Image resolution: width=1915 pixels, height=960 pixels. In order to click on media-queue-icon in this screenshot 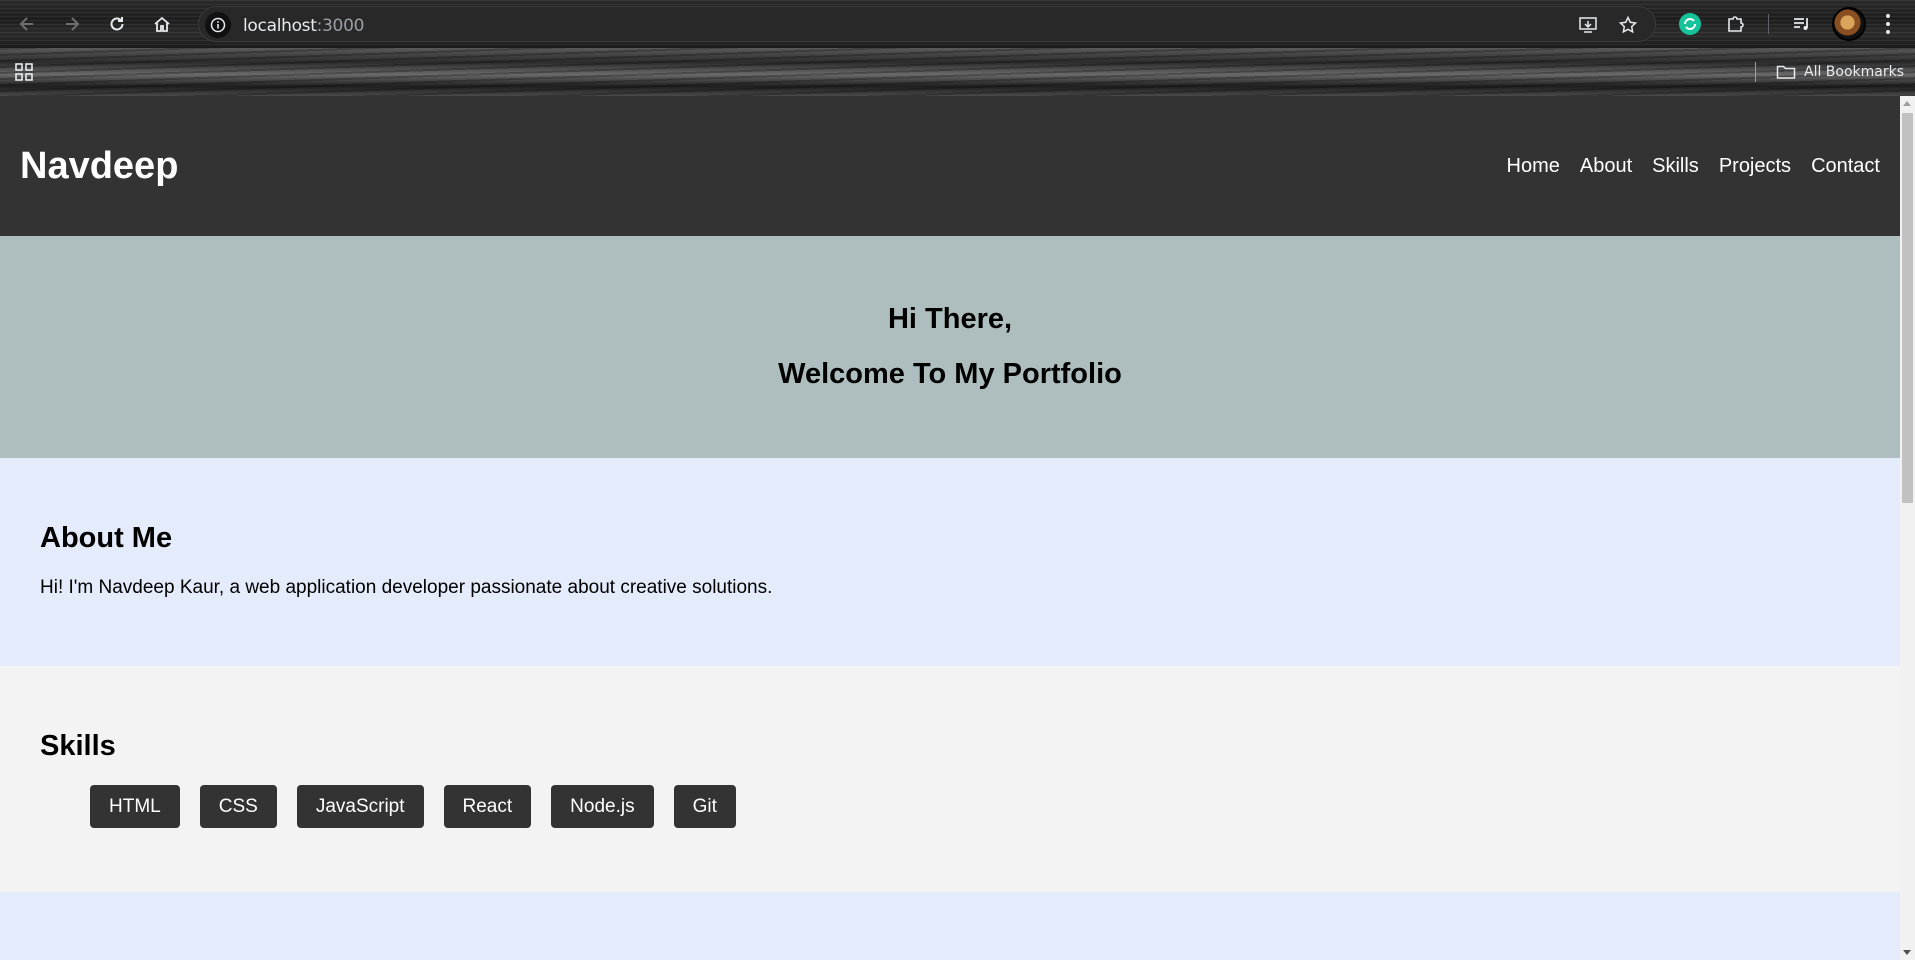, I will do `click(1801, 24)`.